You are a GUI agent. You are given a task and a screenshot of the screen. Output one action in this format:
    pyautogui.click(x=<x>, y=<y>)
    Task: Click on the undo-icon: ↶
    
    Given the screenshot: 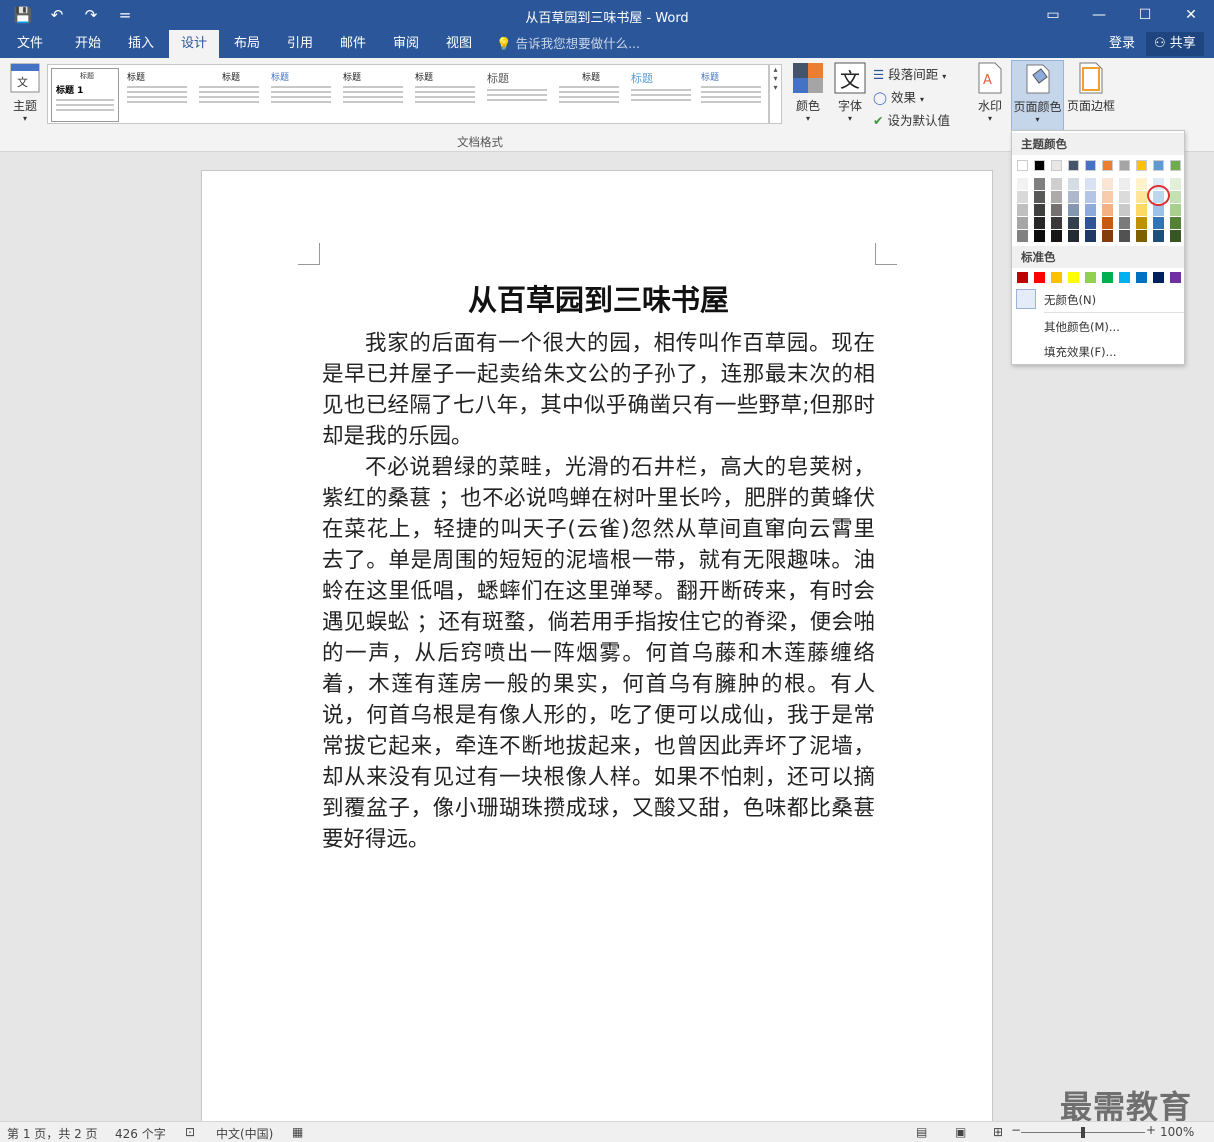 What is the action you would take?
    pyautogui.click(x=57, y=15)
    